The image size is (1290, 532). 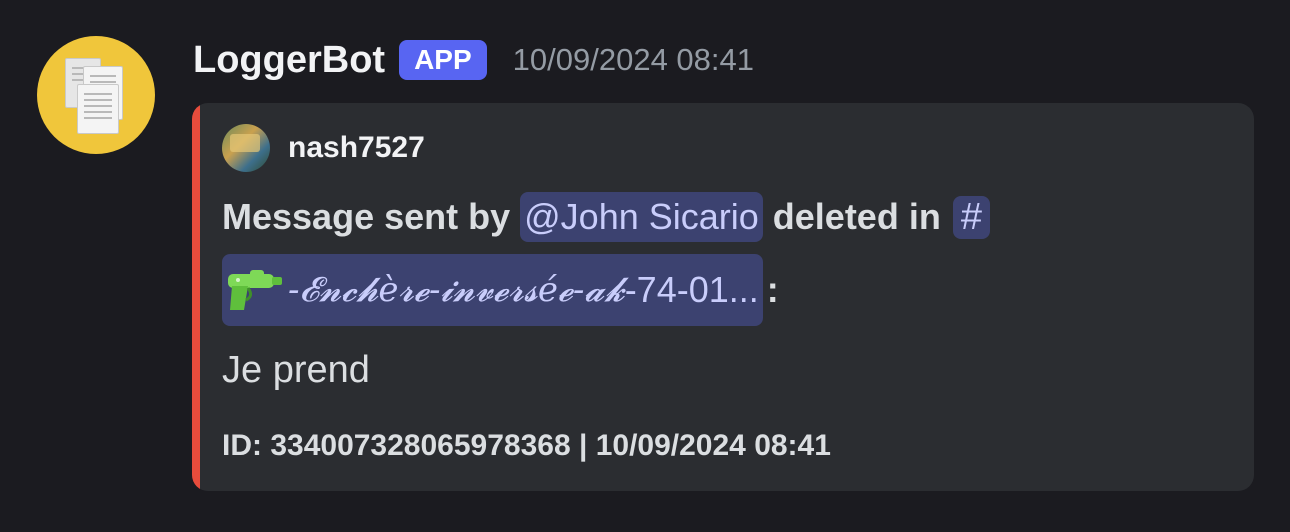 I want to click on embed-description: Je prend, so click(x=296, y=370).